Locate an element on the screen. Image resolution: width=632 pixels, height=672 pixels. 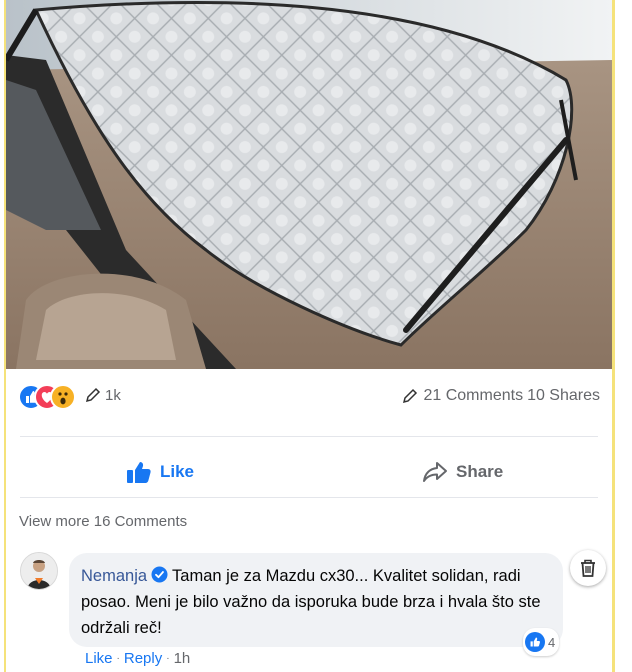
wow-reaction-icon is located at coordinates (63, 397).